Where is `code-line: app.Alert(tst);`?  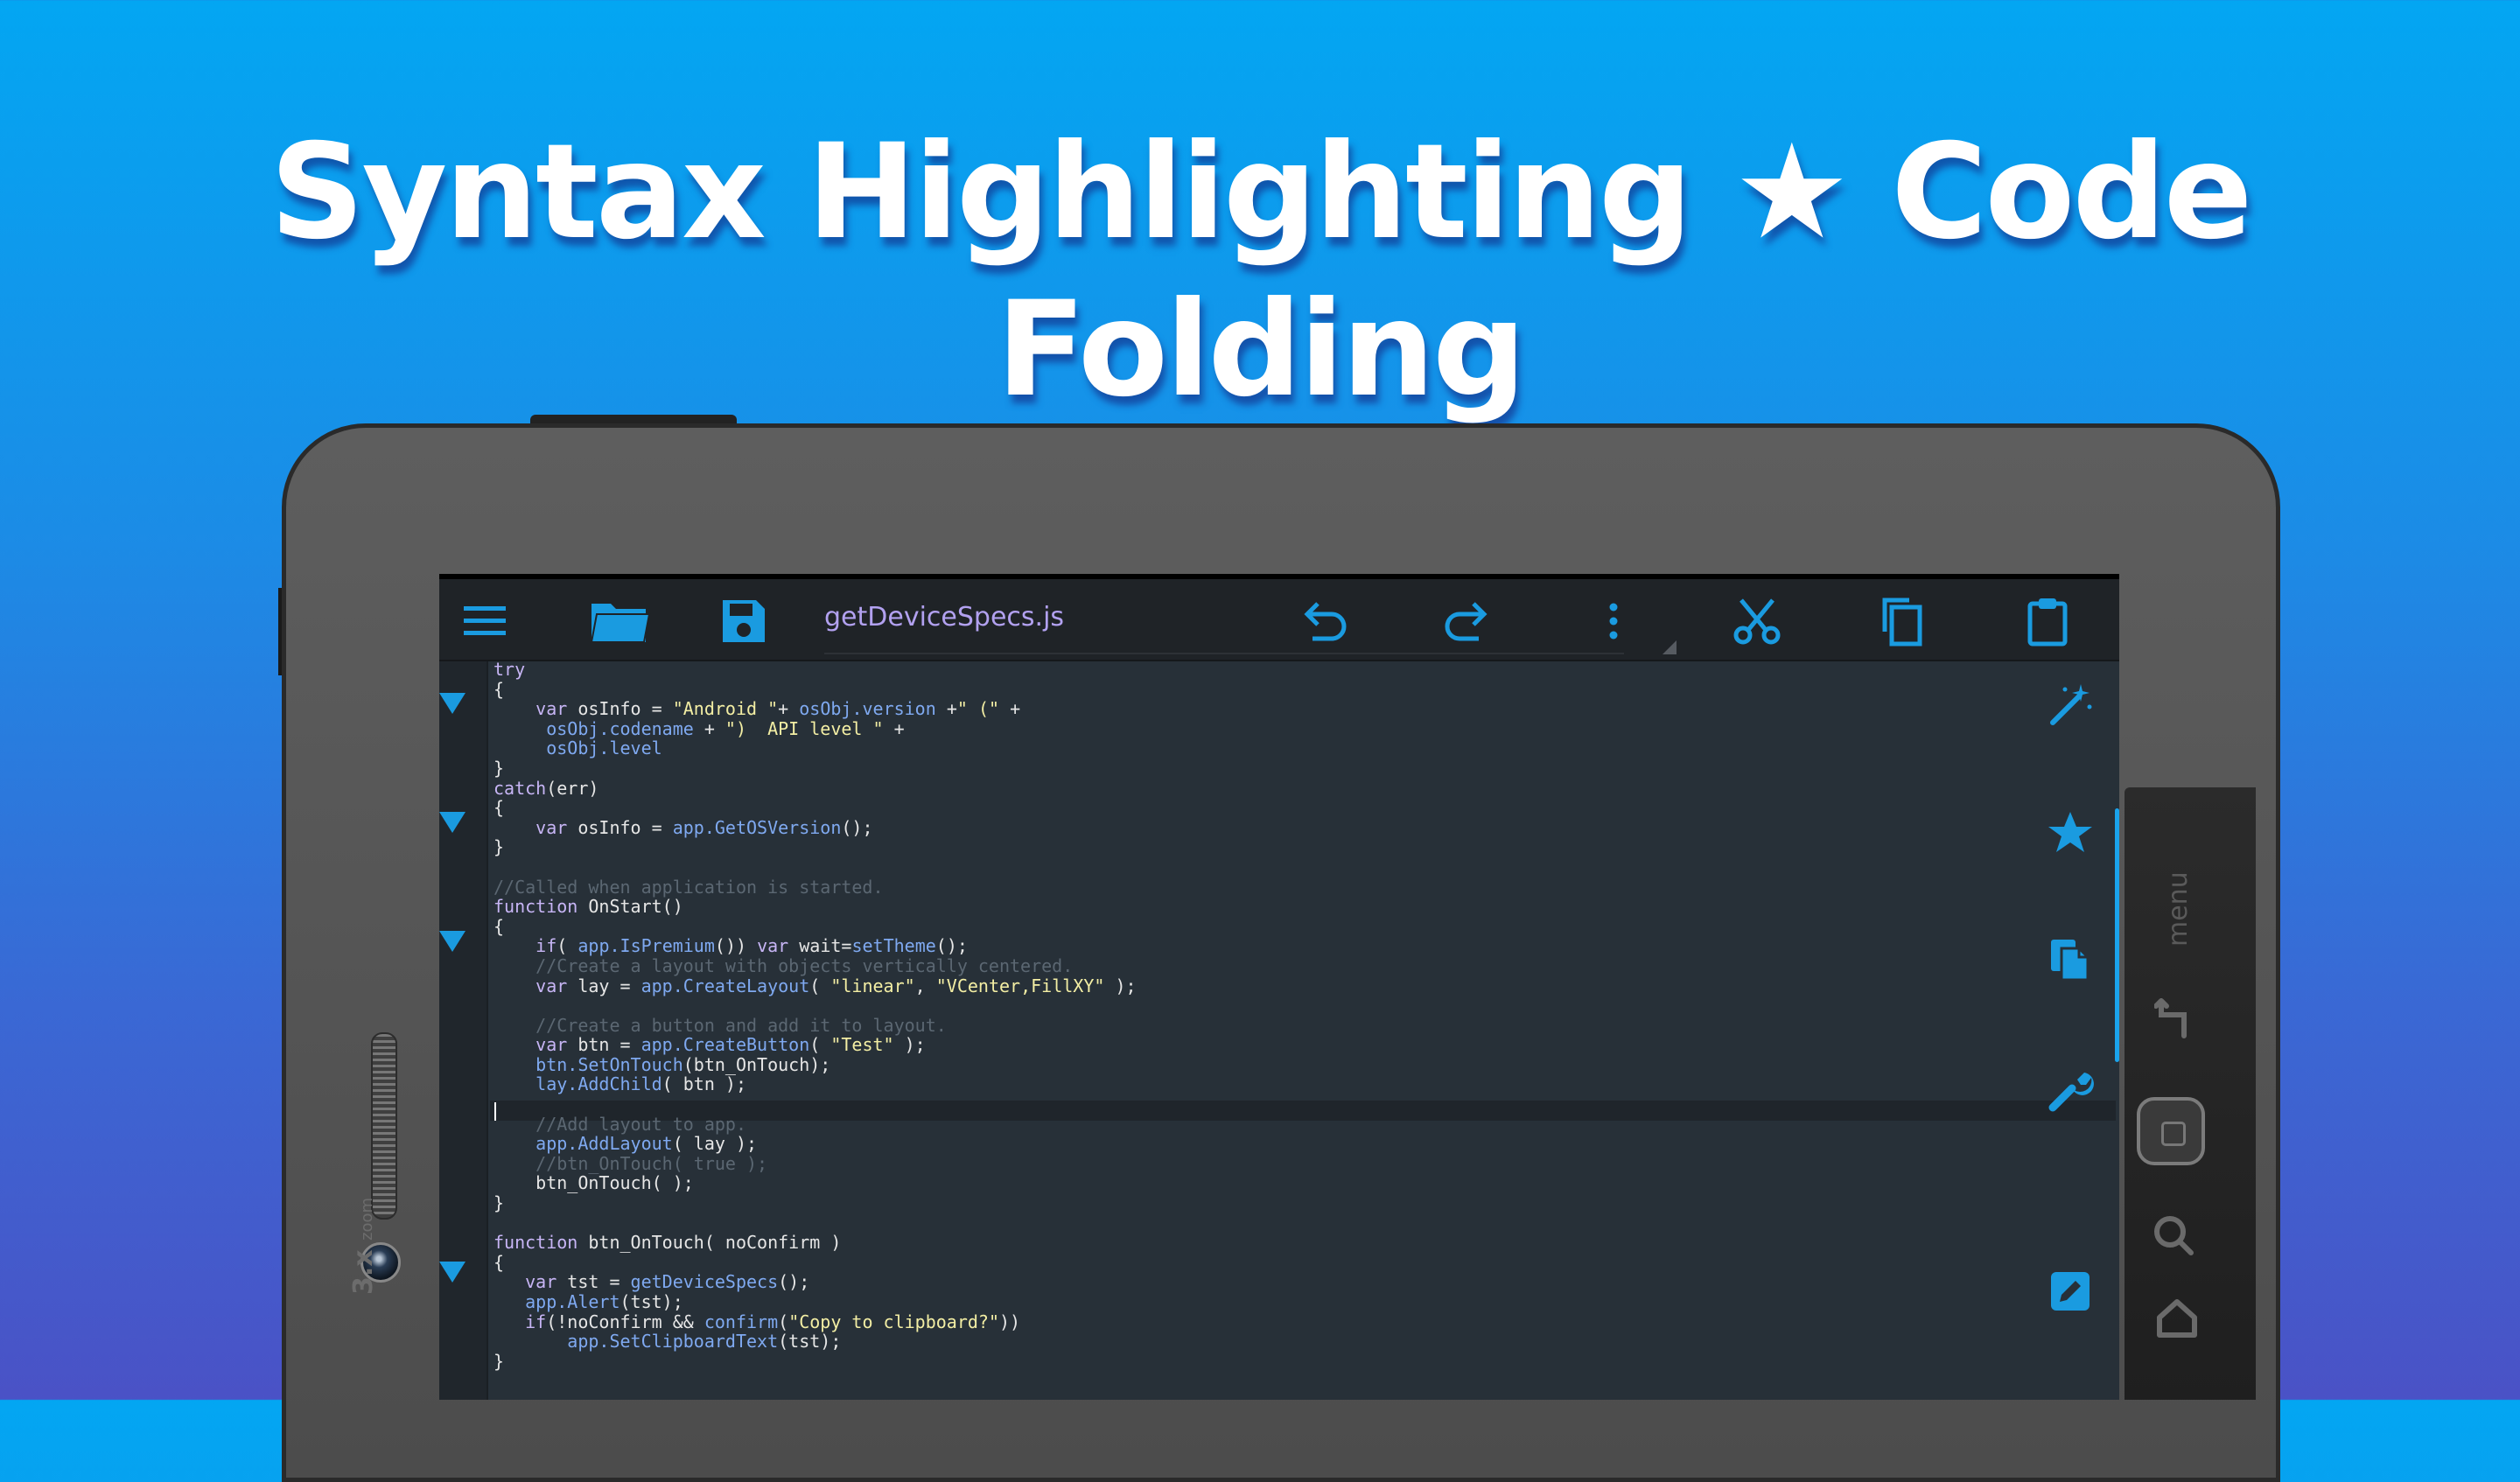 code-line: app.Alert(tst); is located at coordinates (1299, 1302).